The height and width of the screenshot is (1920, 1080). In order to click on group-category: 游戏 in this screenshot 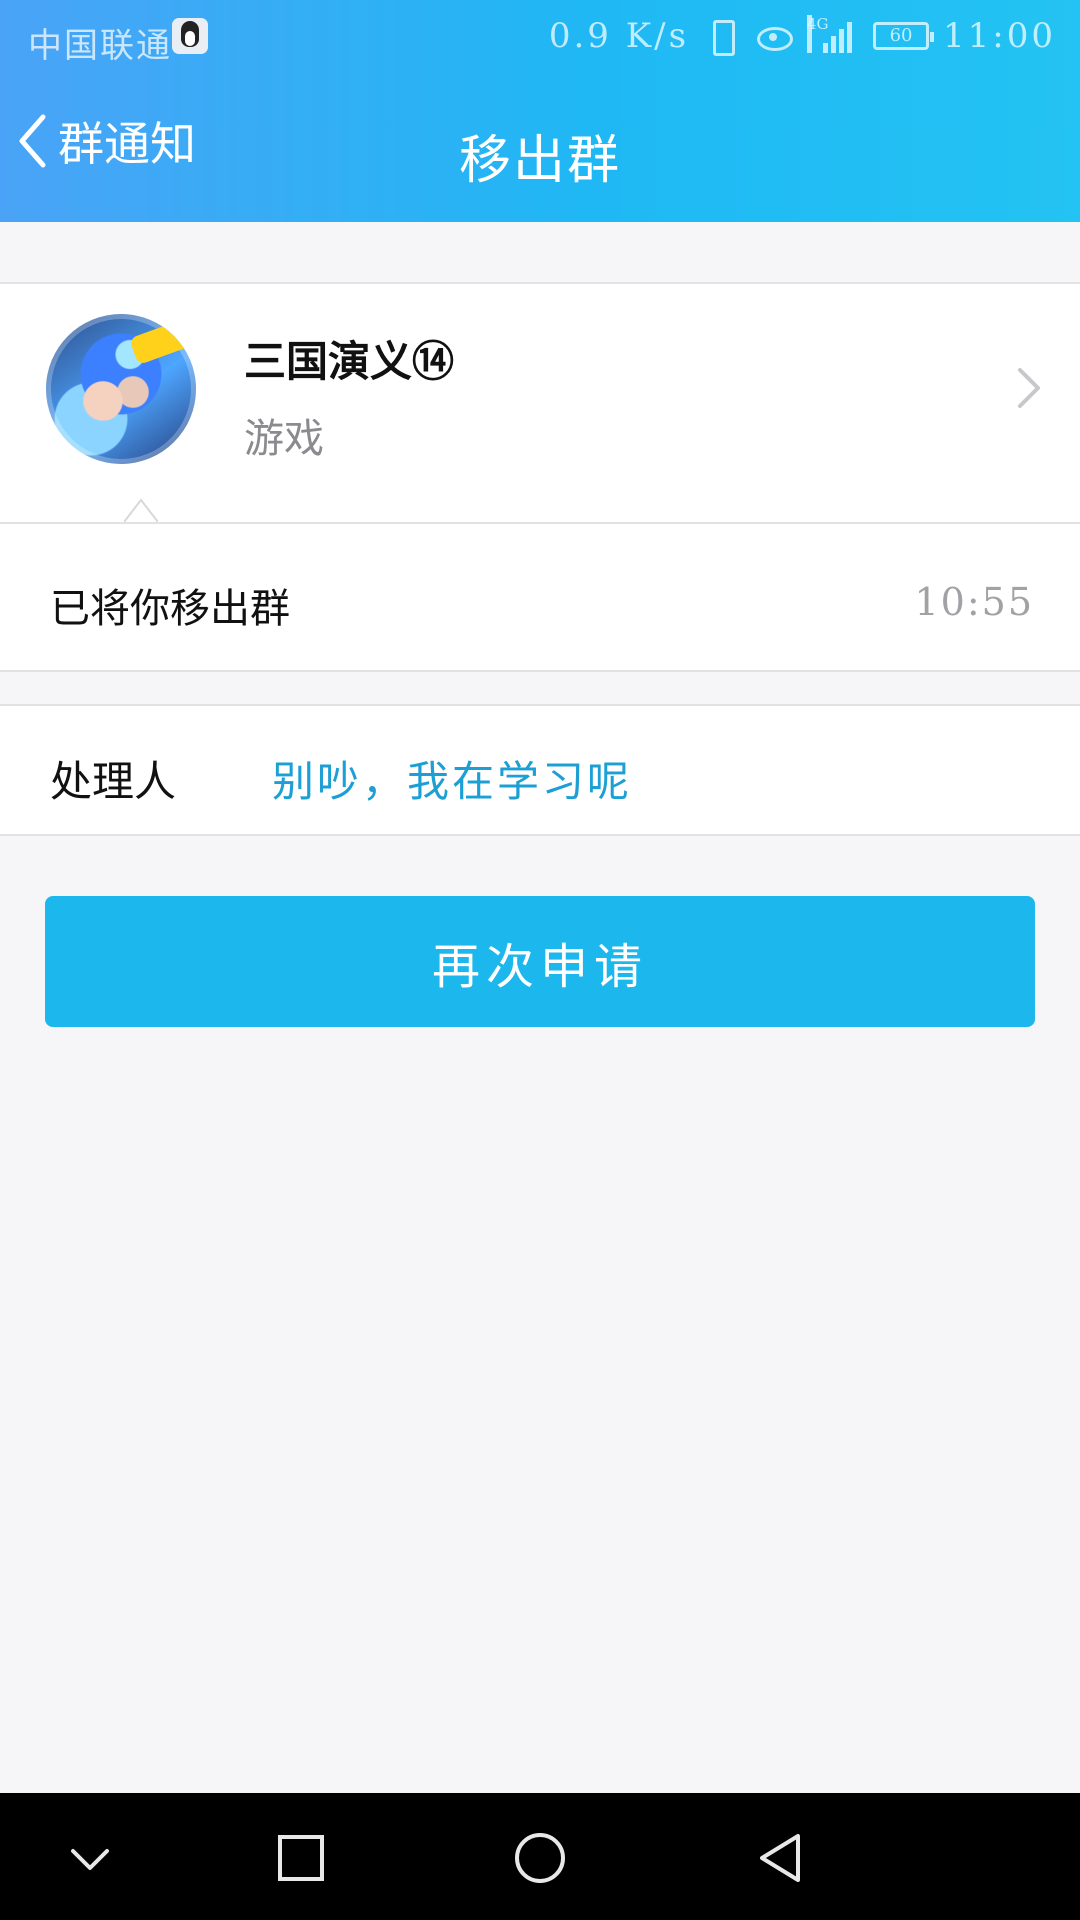, I will do `click(284, 439)`.